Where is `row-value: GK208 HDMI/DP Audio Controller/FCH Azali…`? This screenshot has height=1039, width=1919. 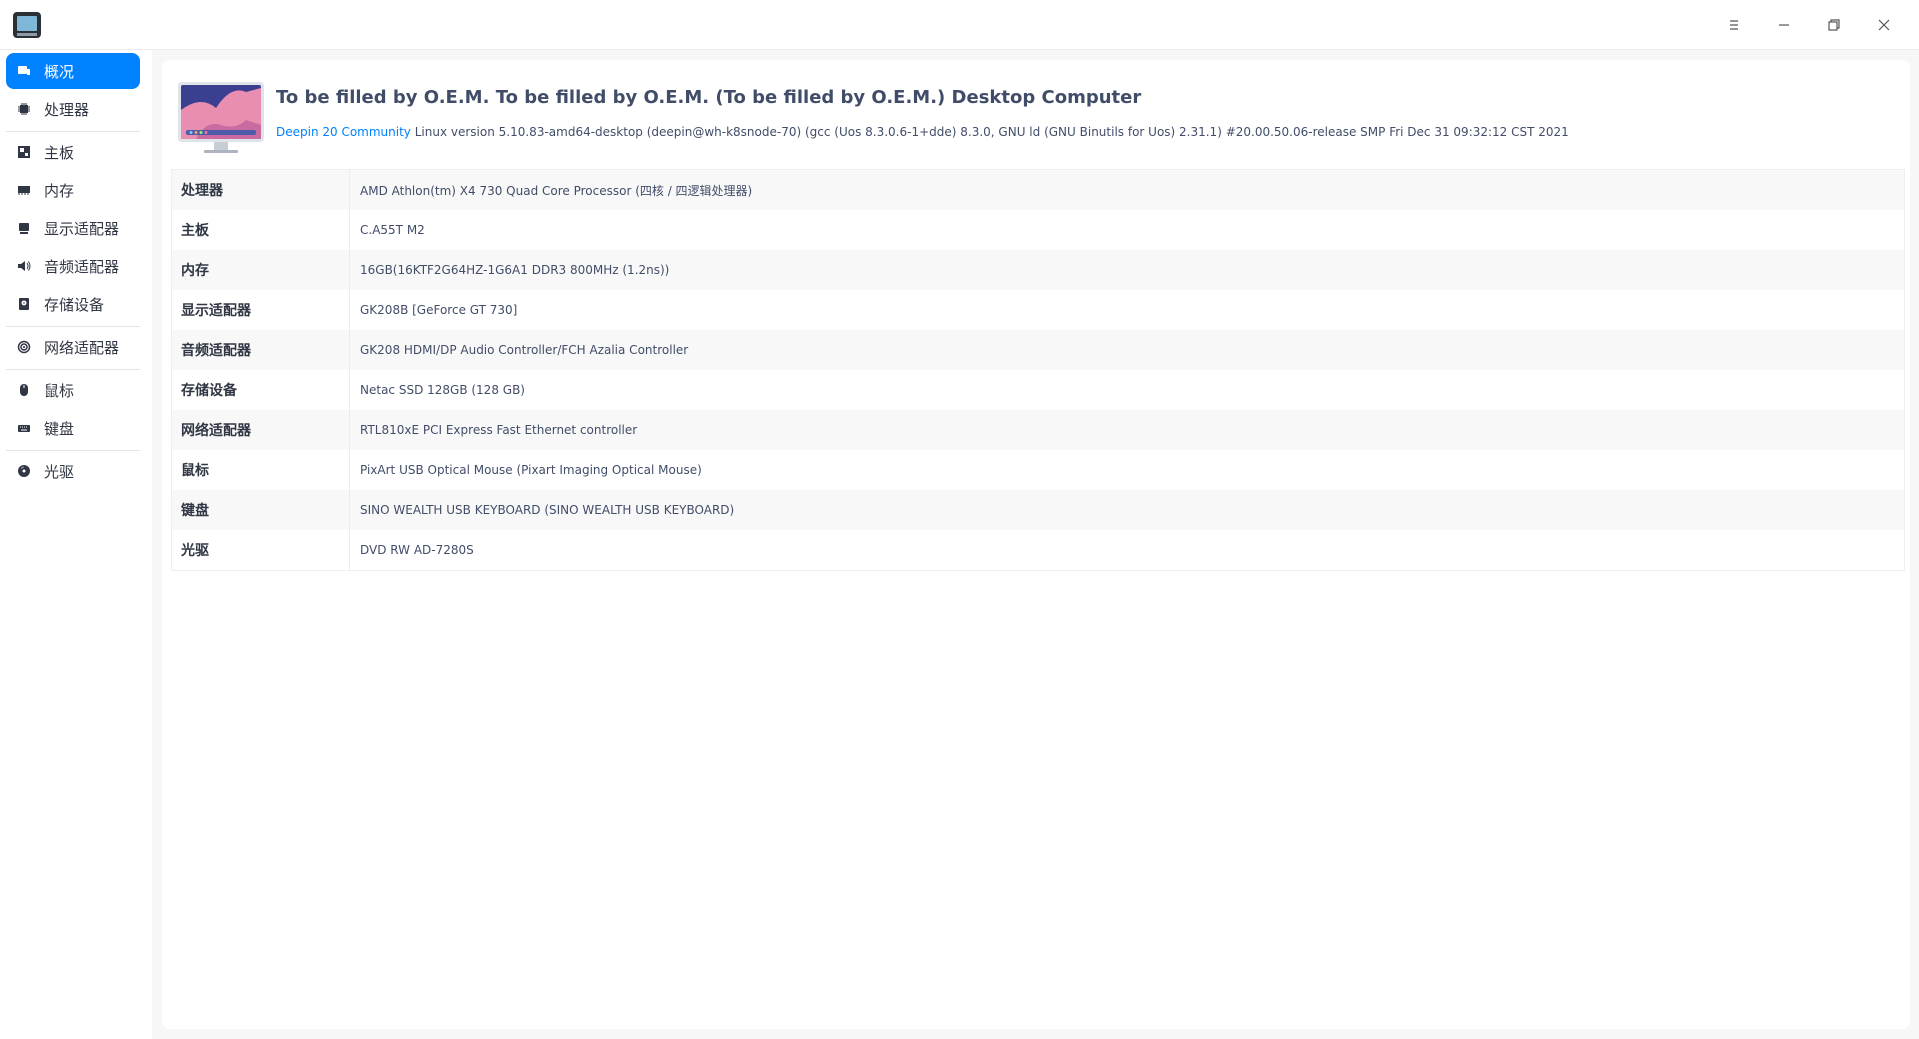
row-value: GK208 HDMI/DP Audio Controller/FCH Azali… is located at coordinates (524, 350).